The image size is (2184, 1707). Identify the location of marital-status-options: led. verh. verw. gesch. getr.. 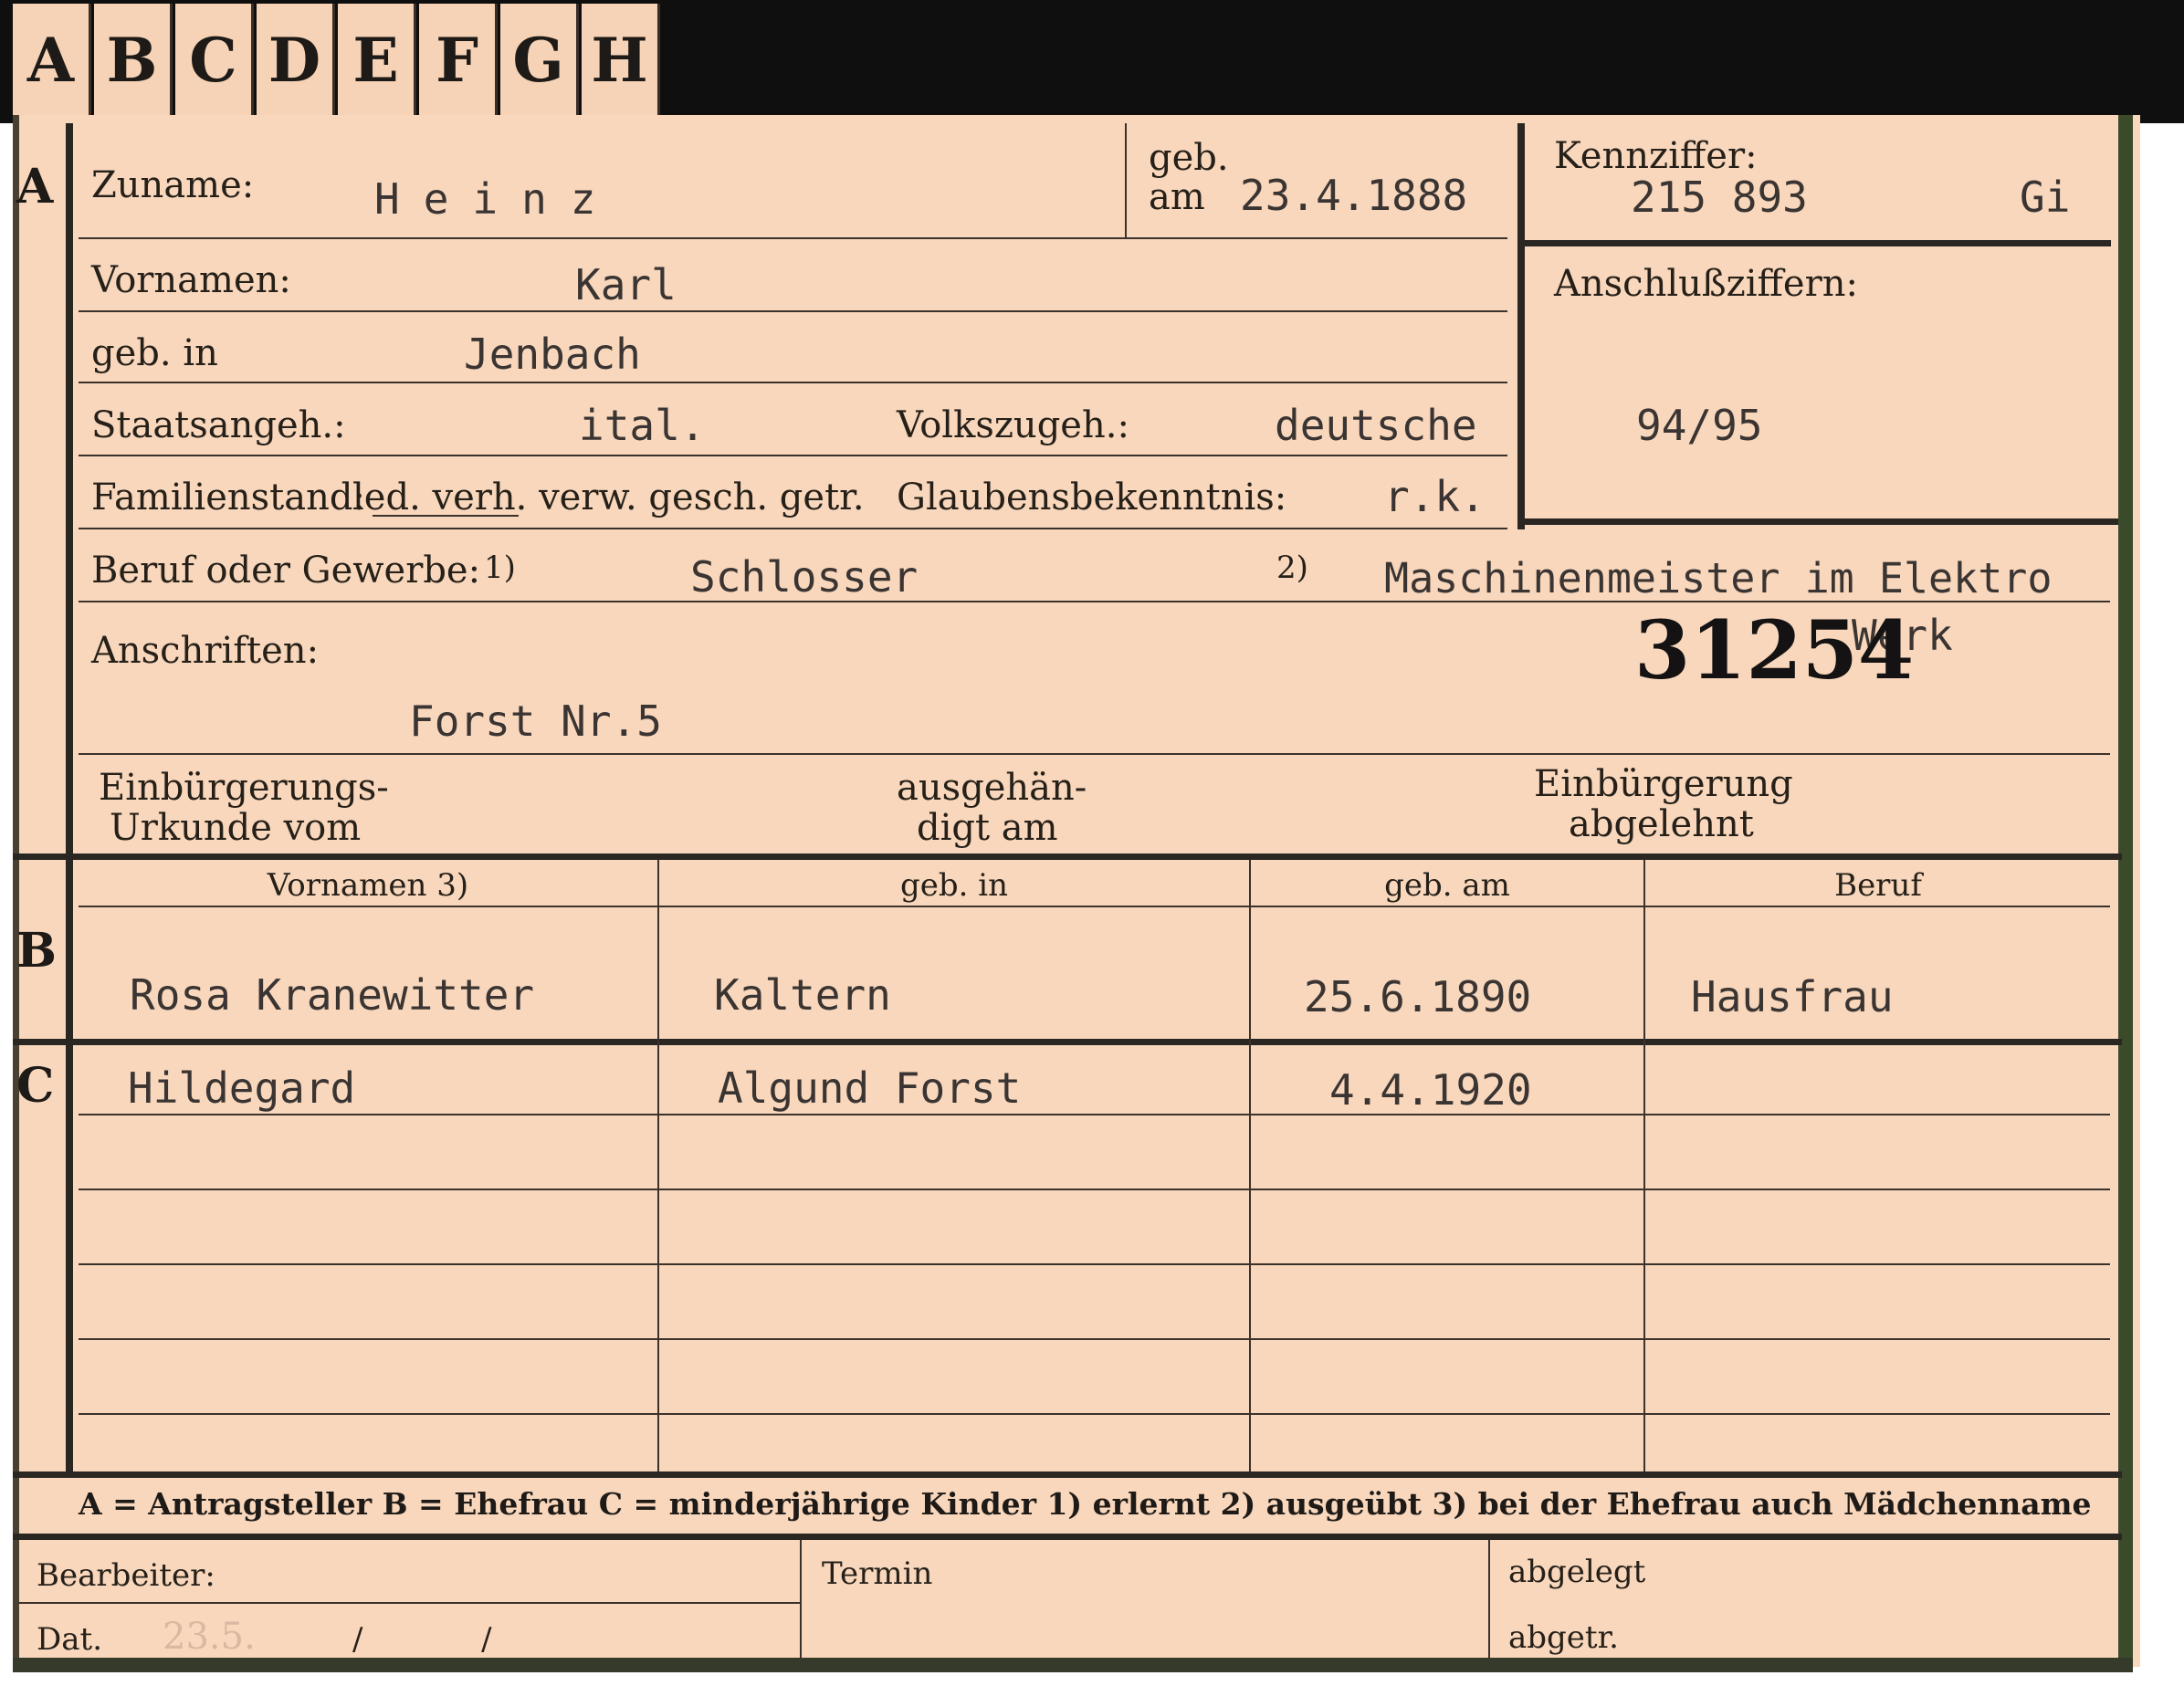
(608, 497).